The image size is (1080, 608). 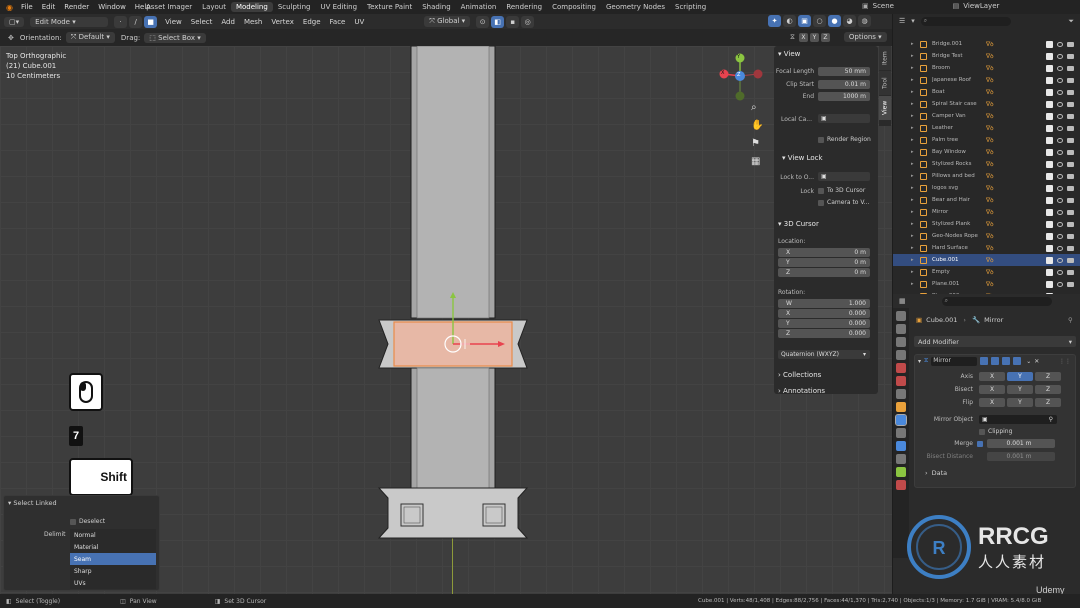 What do you see at coordinates (986, 68) in the screenshot?
I see `outliner-row: ▸ Broom ∇ꝺ` at bounding box center [986, 68].